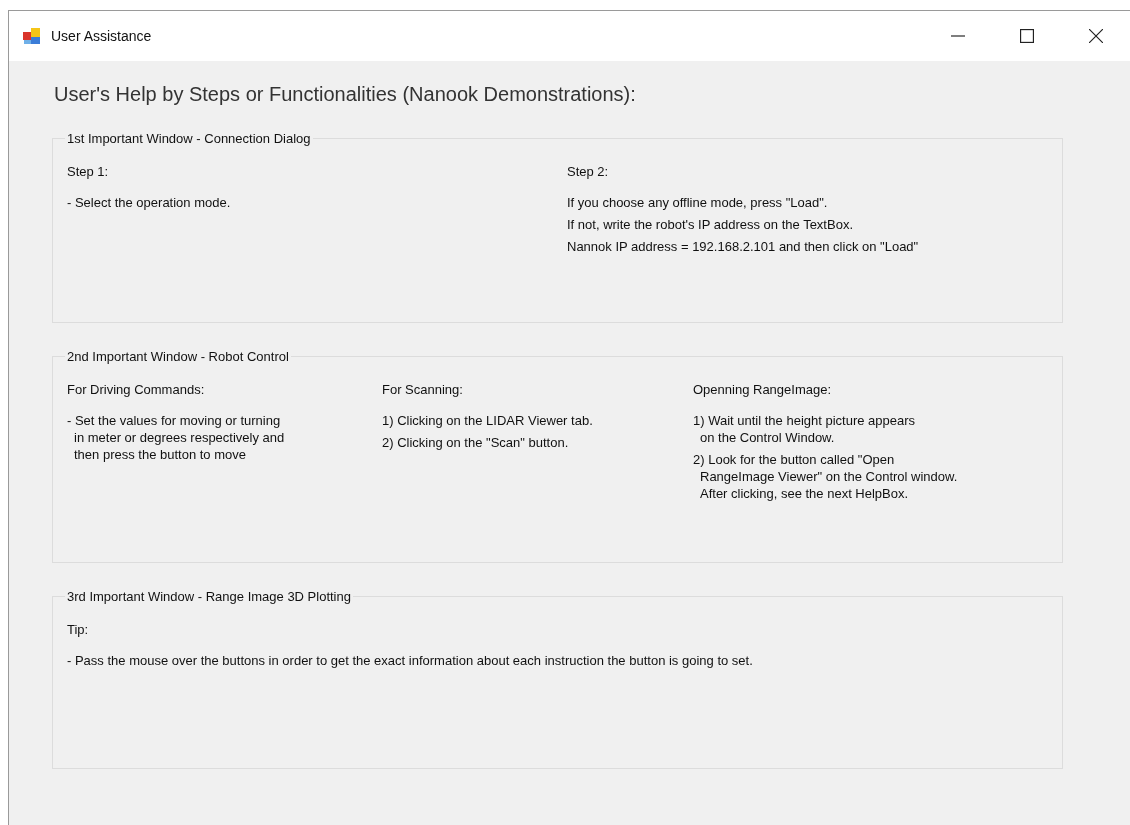  What do you see at coordinates (763, 389) in the screenshot?
I see `section-label: Openning RangeImage:` at bounding box center [763, 389].